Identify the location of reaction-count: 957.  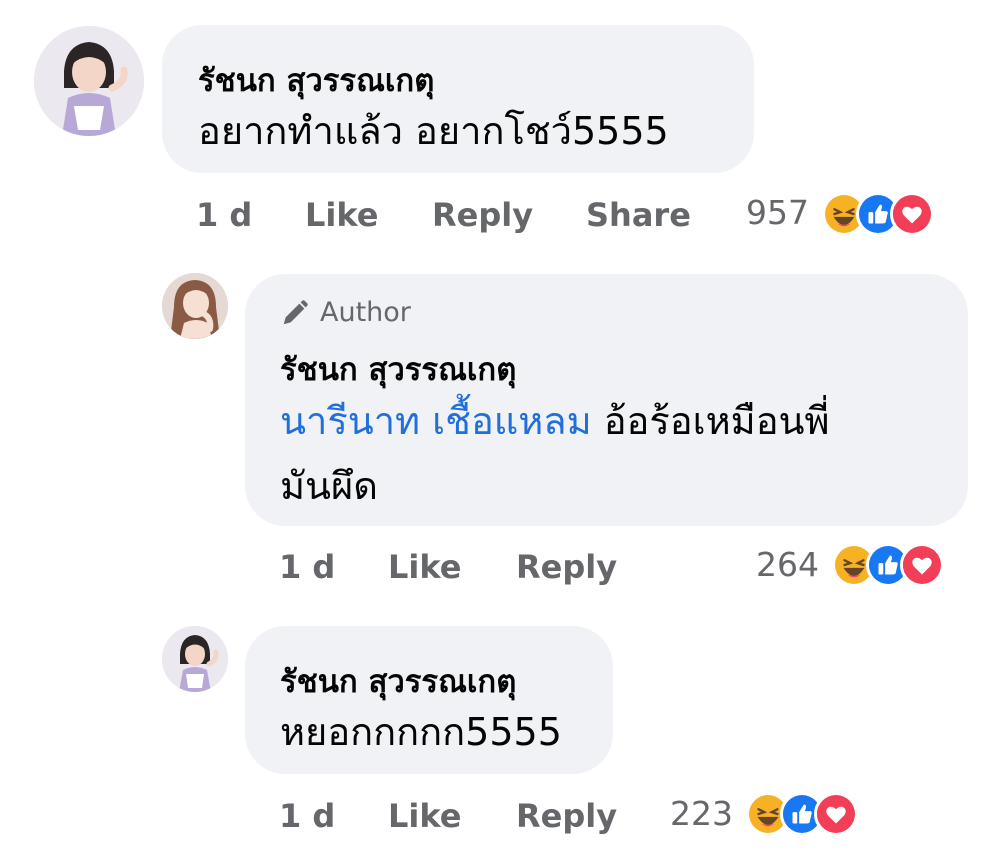
(777, 212).